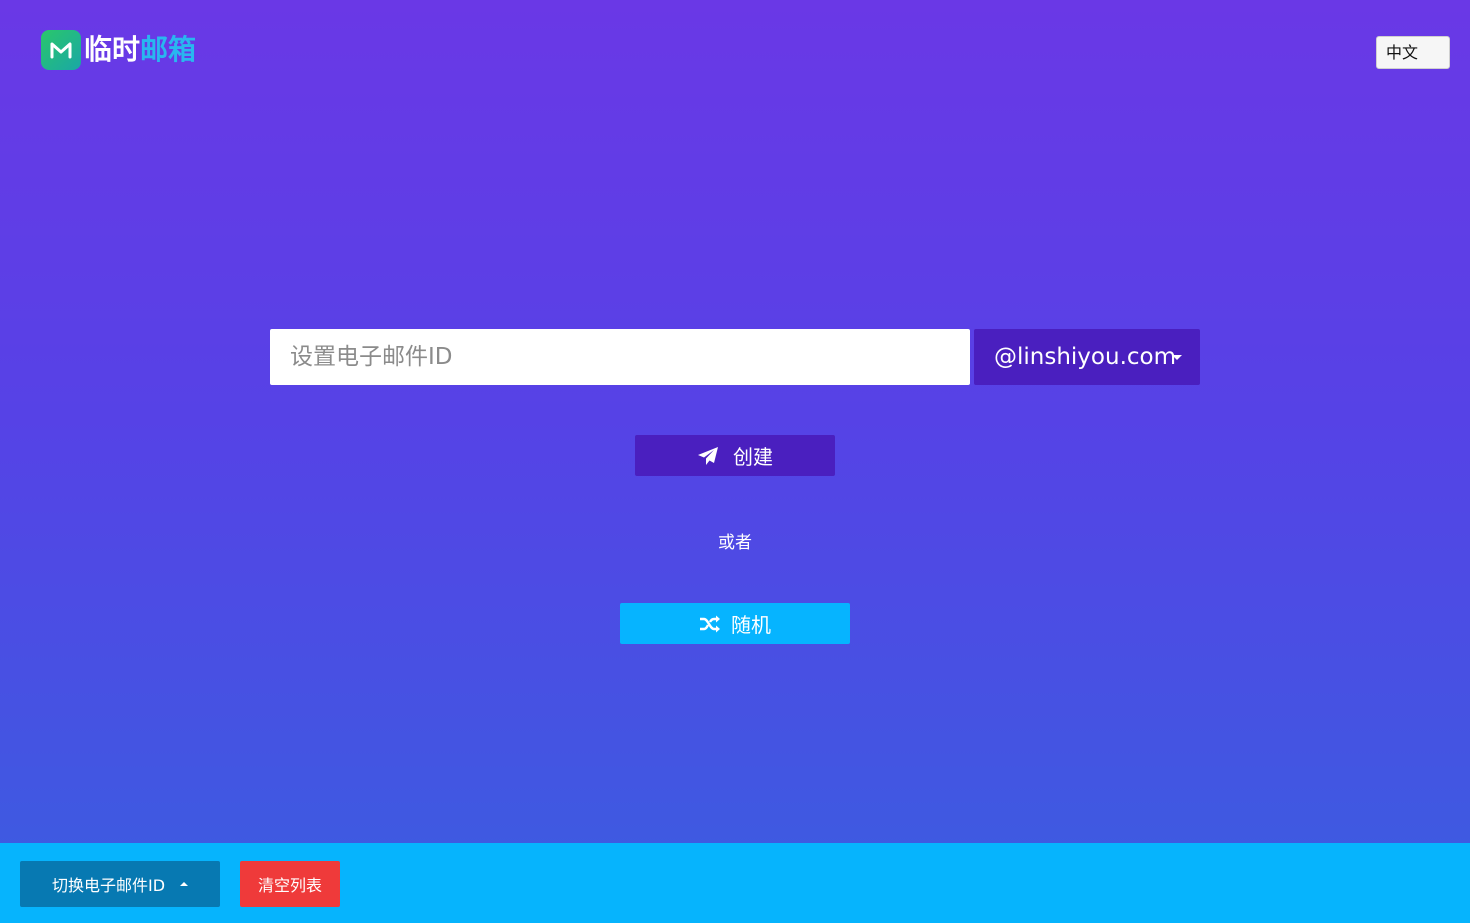 This screenshot has height=923, width=1470. I want to click on random-button-label: 随机, so click(751, 625).